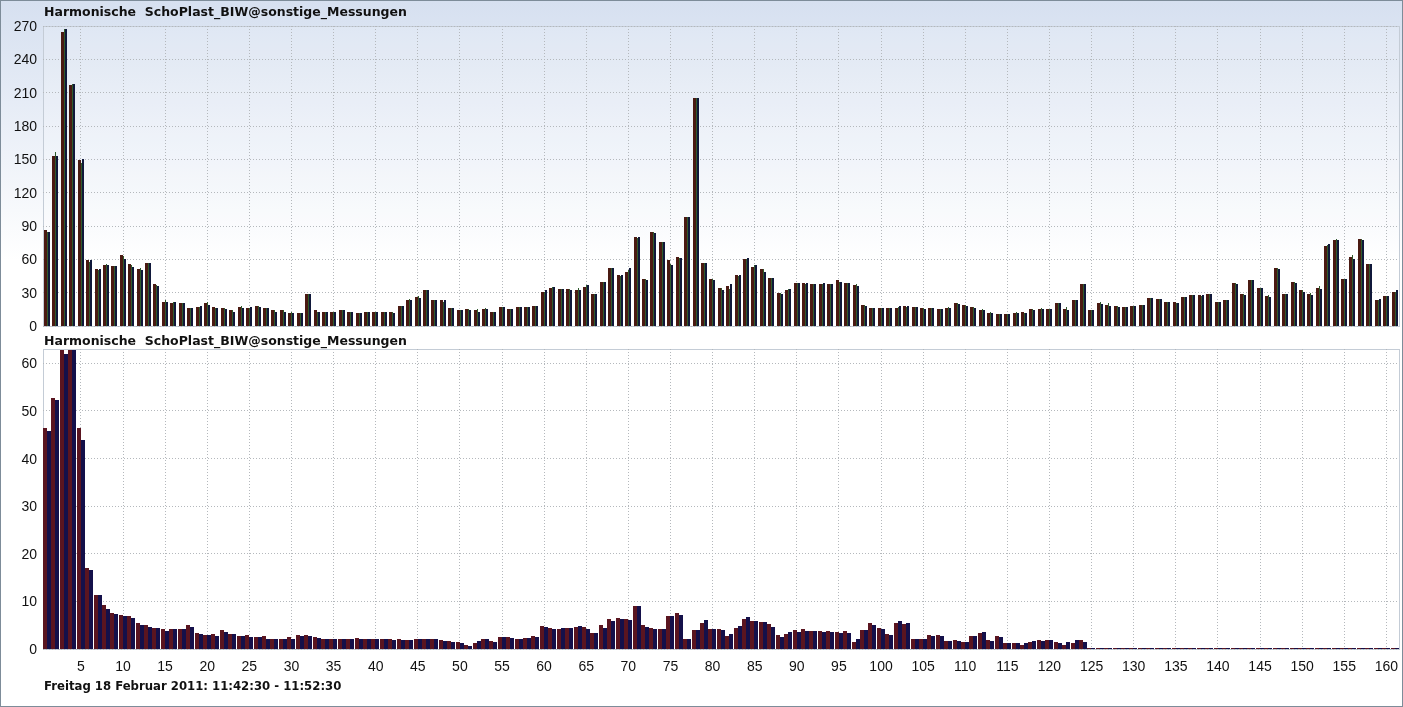 The height and width of the screenshot is (707, 1403). Describe the element at coordinates (249, 666) in the screenshot. I see `axis-label: 25` at that location.